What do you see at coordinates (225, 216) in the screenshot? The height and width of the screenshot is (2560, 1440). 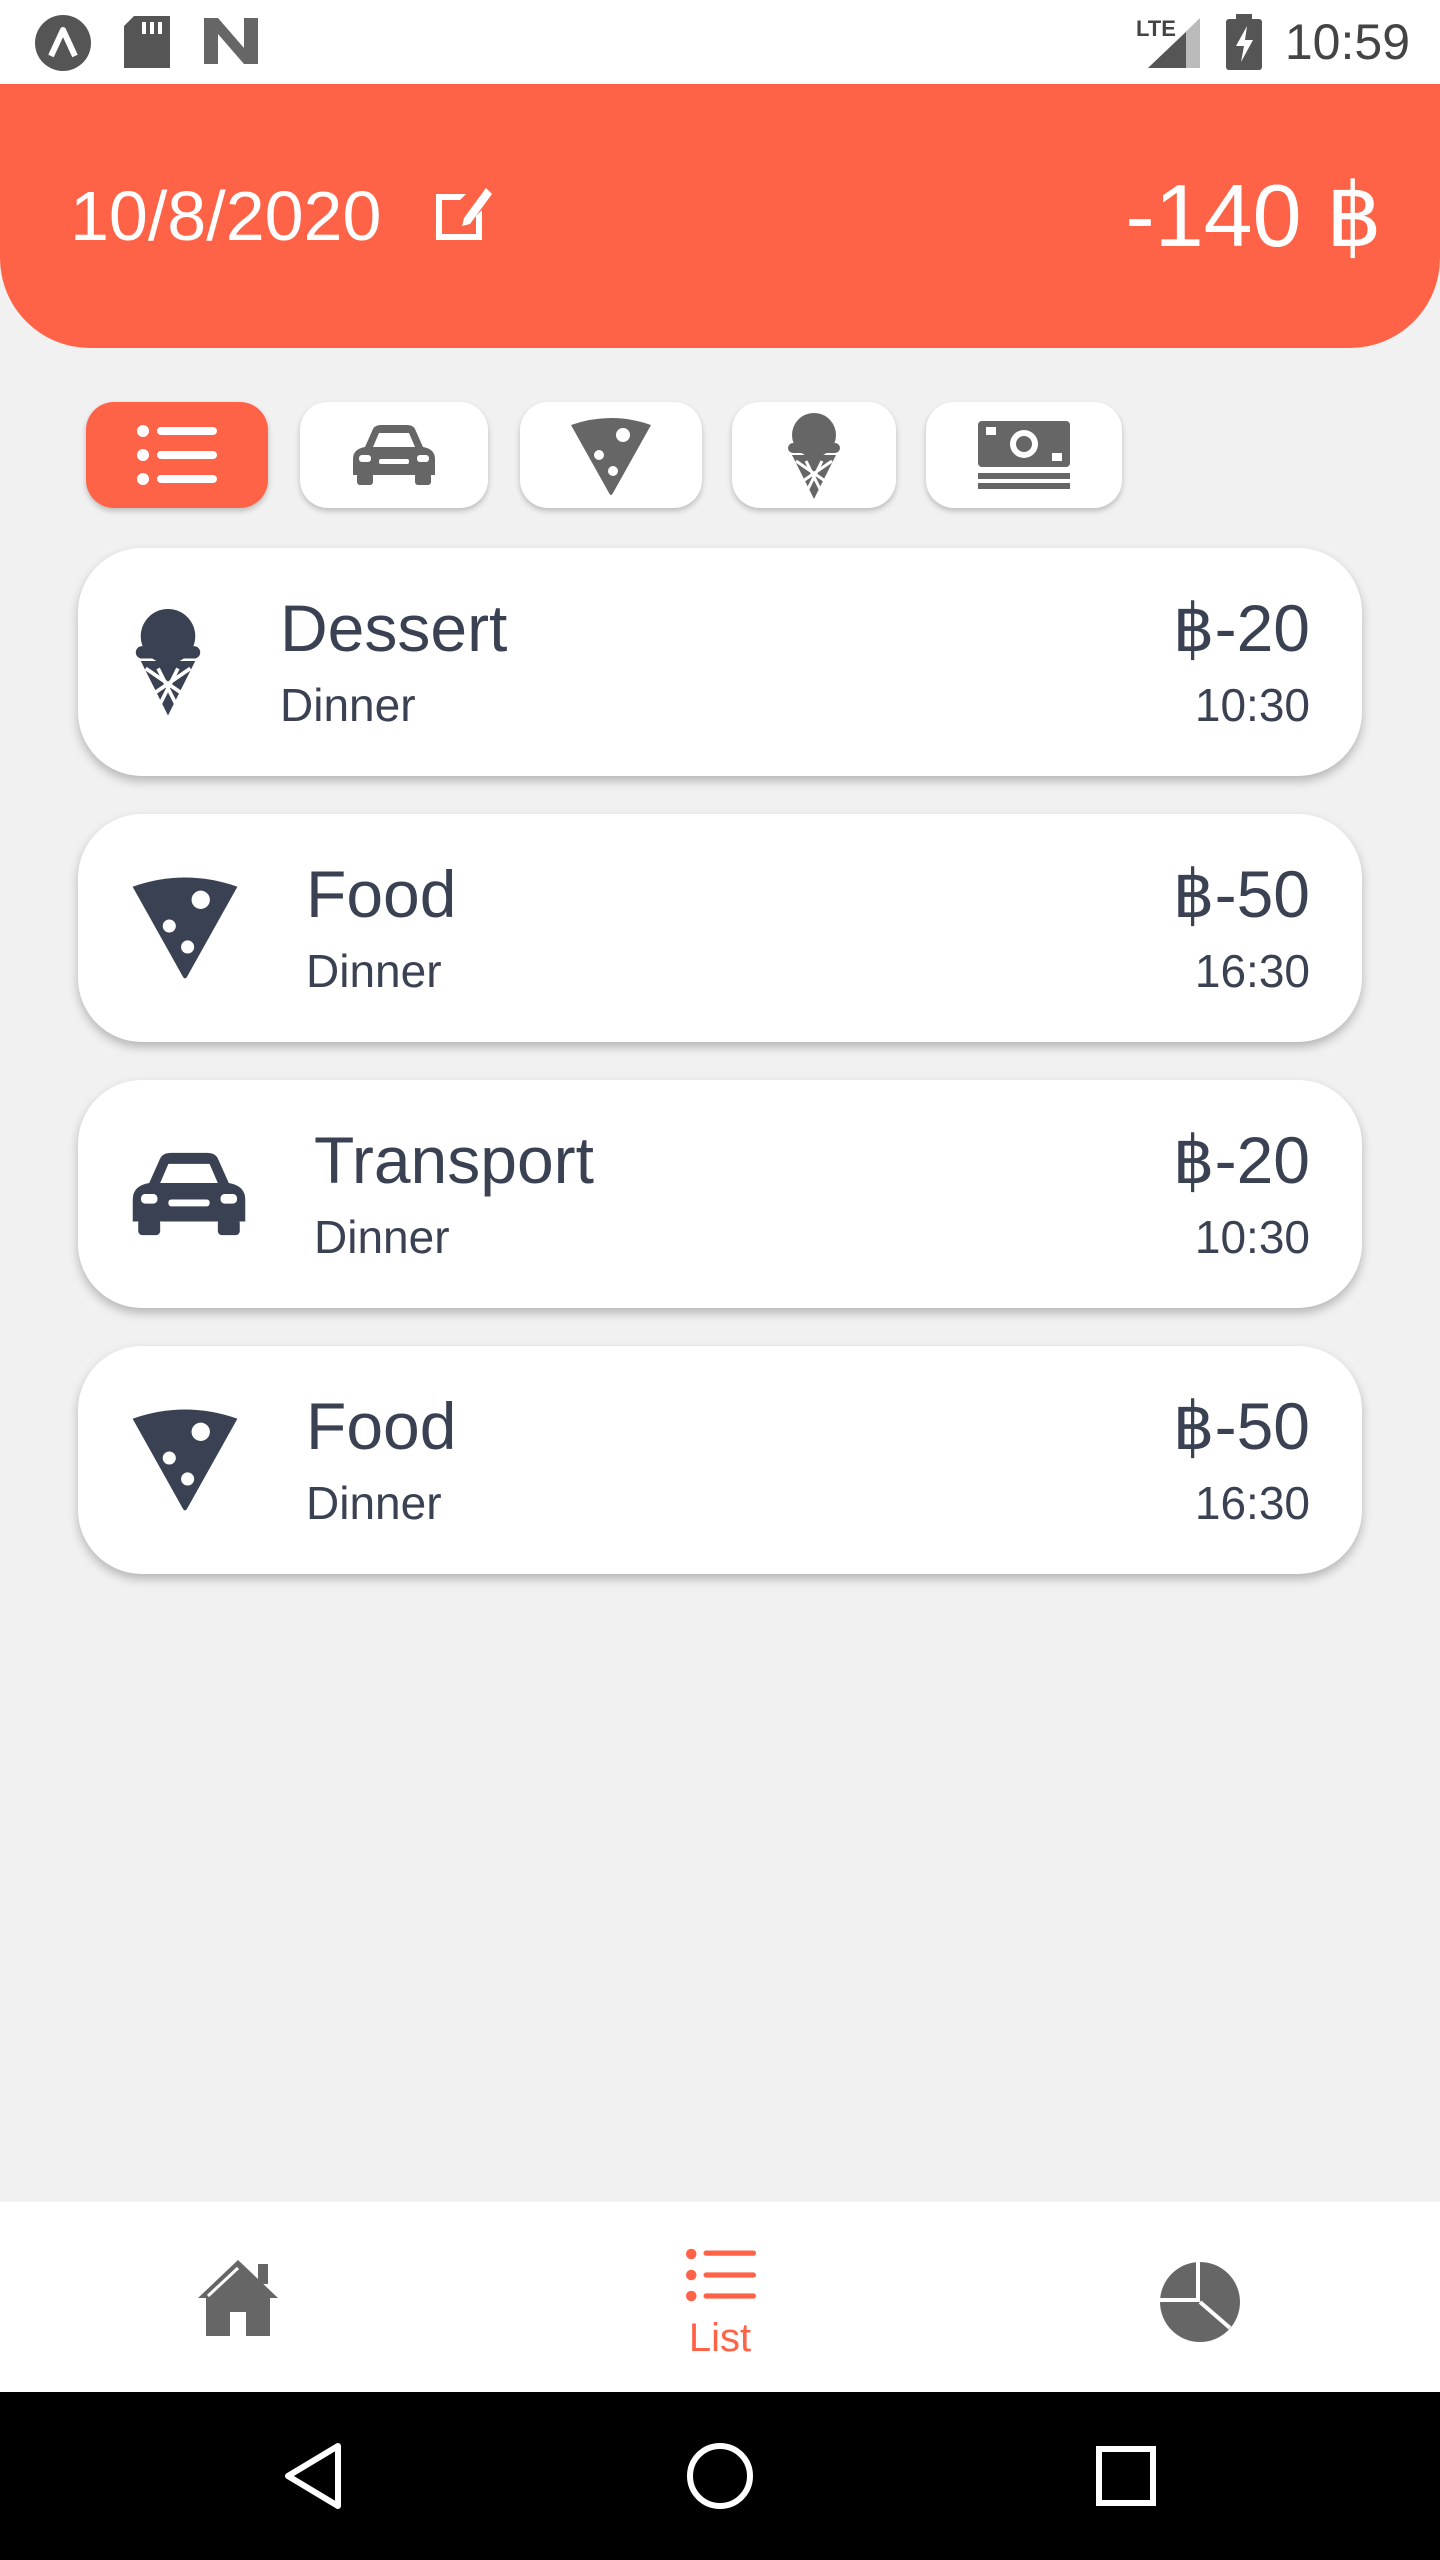 I see `date-label: 10/8/2020` at bounding box center [225, 216].